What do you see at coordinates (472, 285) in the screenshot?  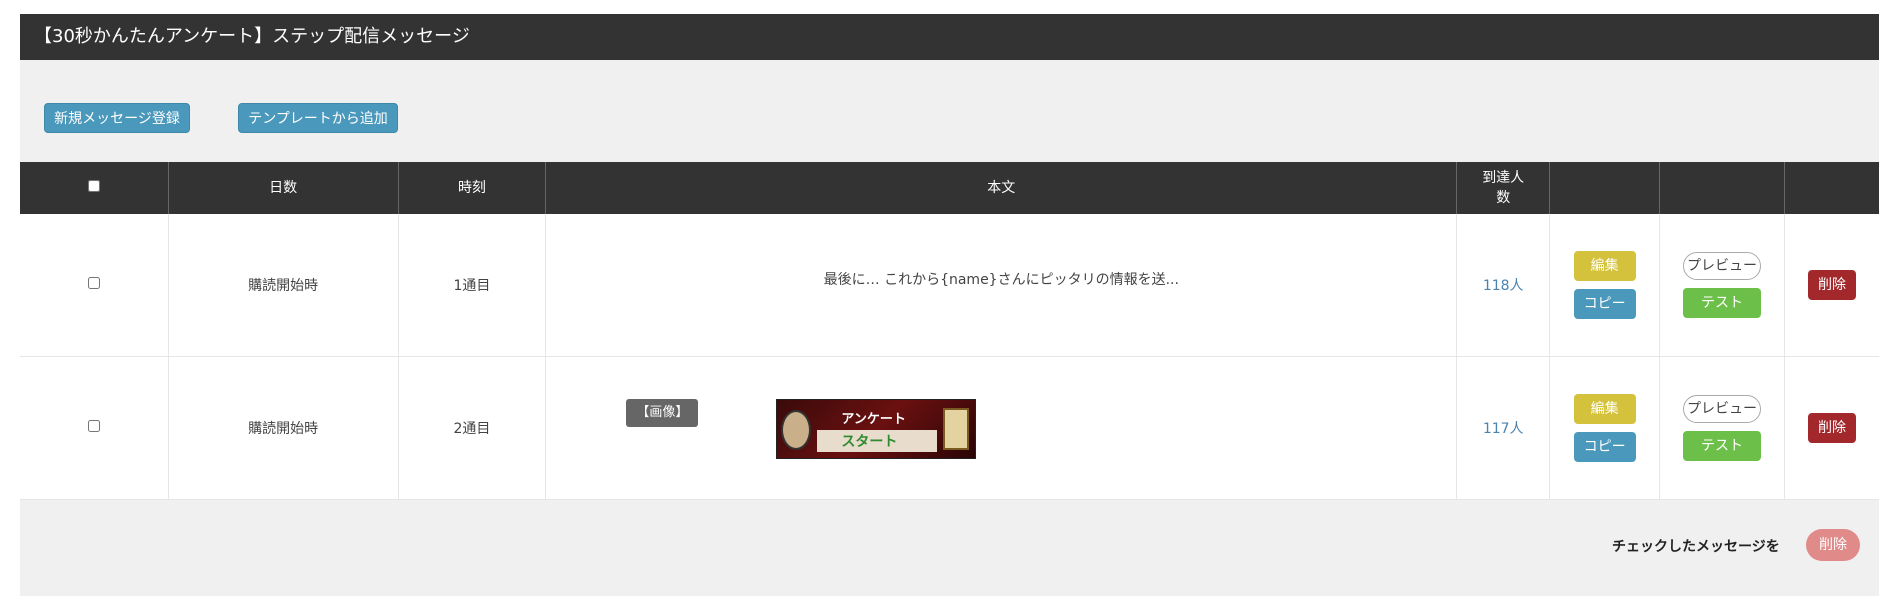 I see `row-time: 1通目` at bounding box center [472, 285].